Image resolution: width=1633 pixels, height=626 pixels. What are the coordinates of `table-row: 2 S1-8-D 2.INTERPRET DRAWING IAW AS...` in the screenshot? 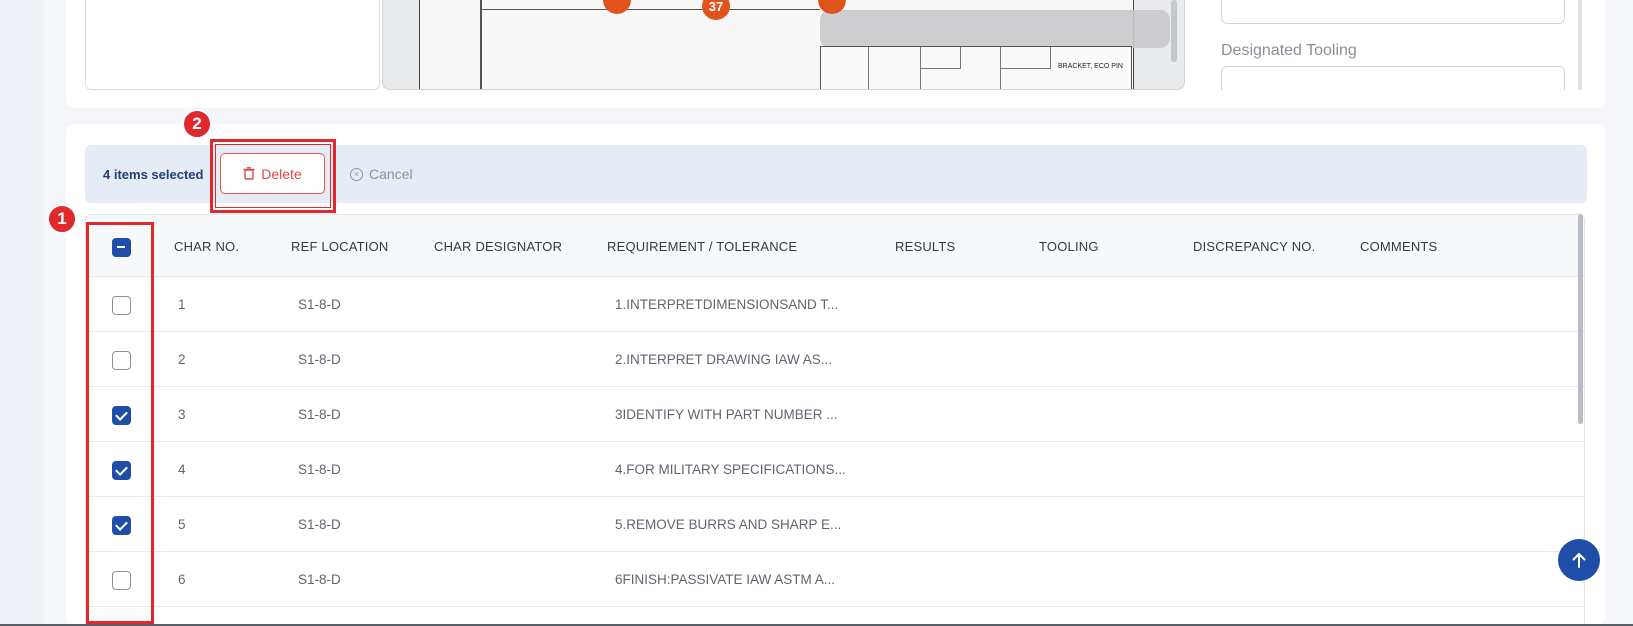 It's located at (835, 359).